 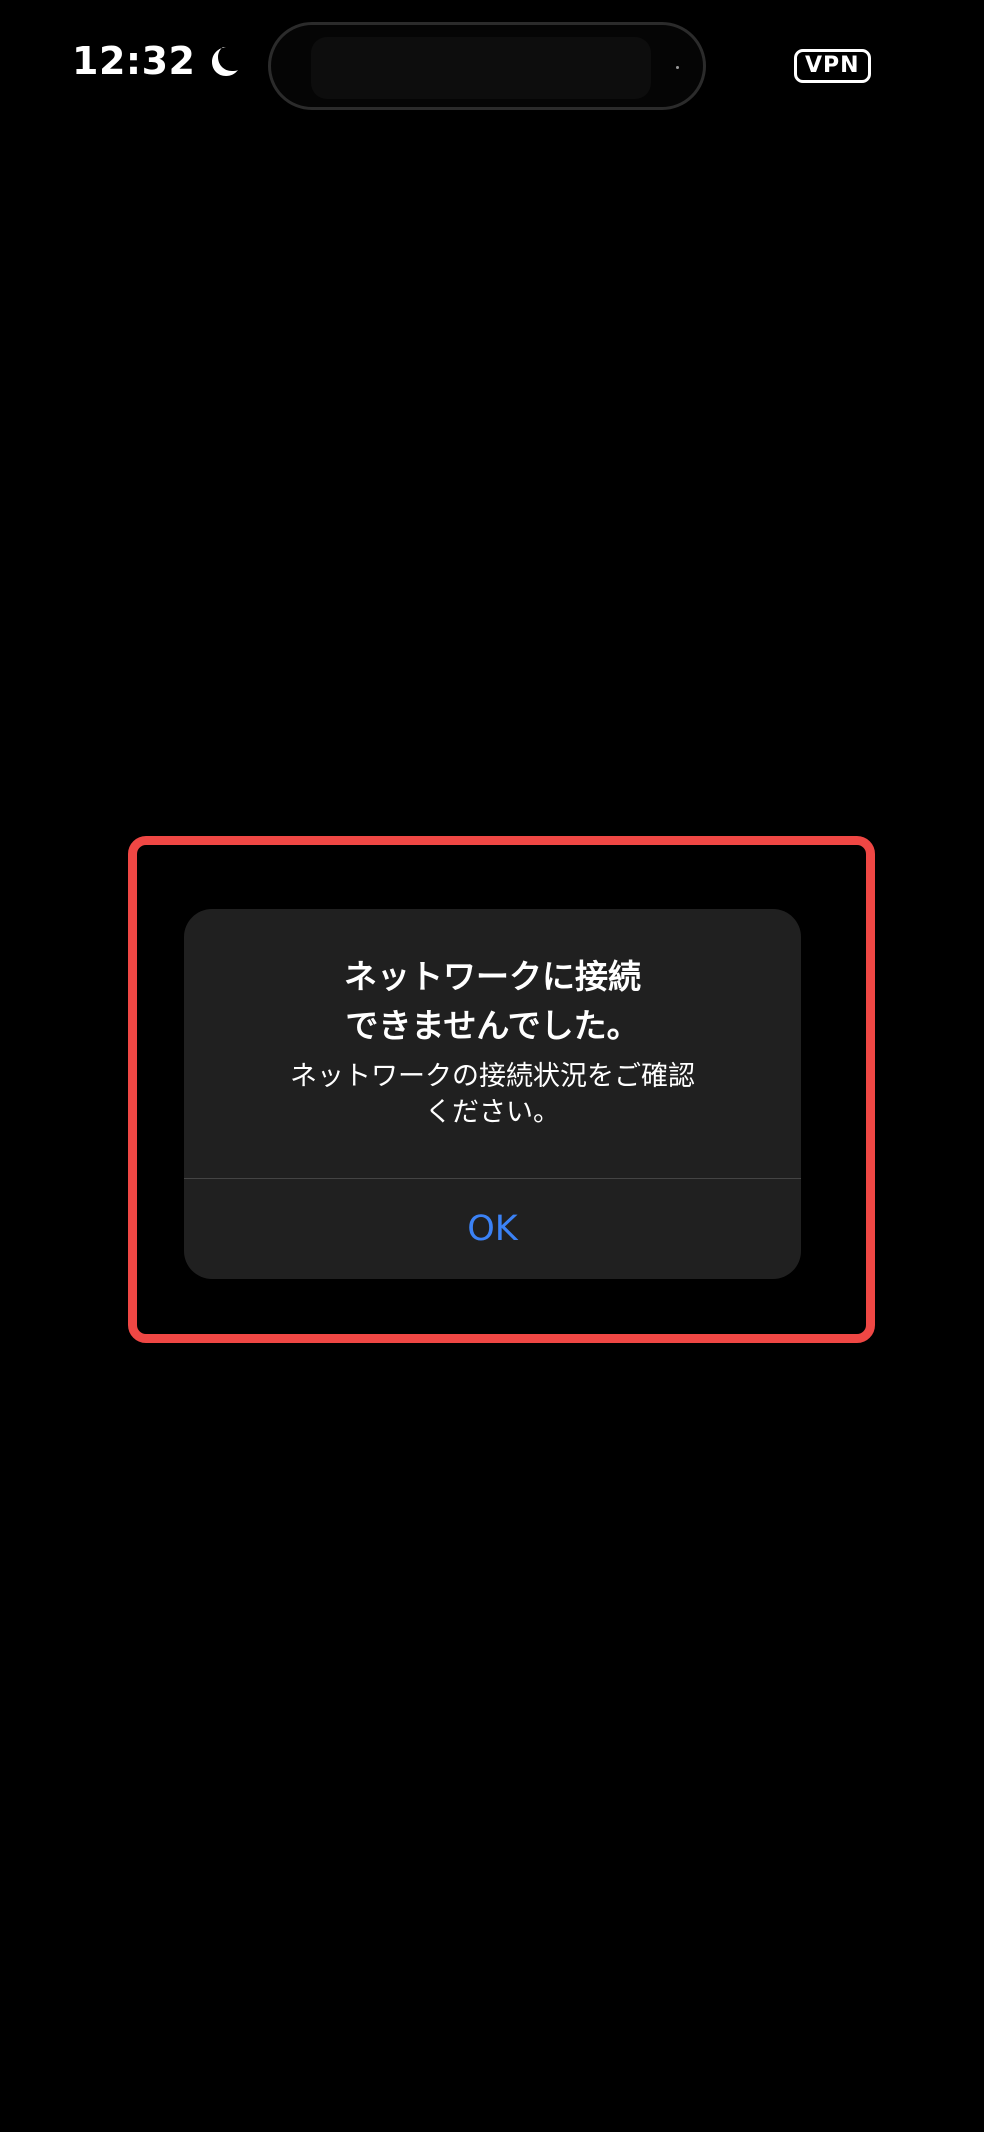 I want to click on clock-time: 12:32, so click(x=134, y=61).